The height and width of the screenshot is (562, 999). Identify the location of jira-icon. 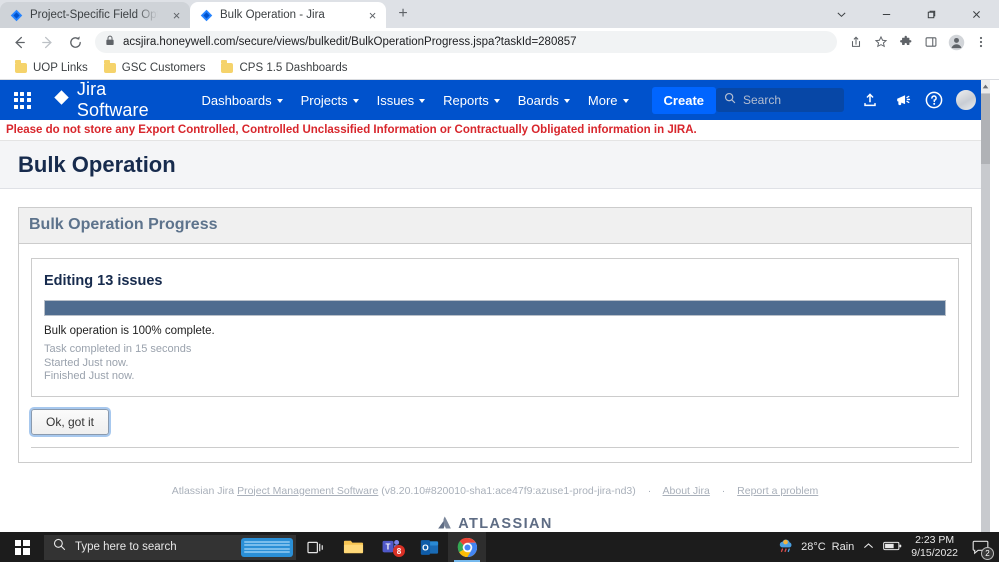
(16, 15).